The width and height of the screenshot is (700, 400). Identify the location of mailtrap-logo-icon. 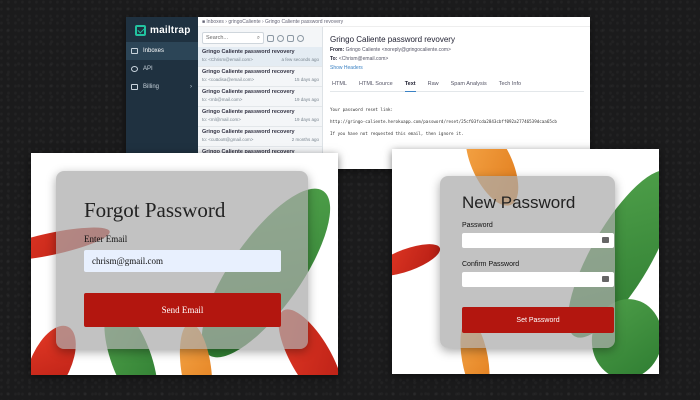
(140, 30).